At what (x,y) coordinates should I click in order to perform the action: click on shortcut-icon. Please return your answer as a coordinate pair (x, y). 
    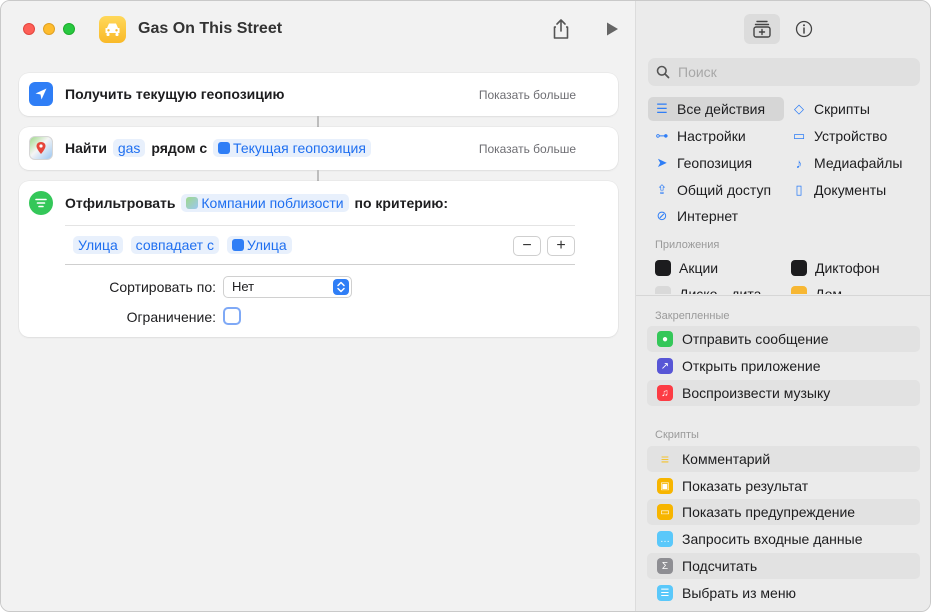
    Looking at the image, I should click on (112, 29).